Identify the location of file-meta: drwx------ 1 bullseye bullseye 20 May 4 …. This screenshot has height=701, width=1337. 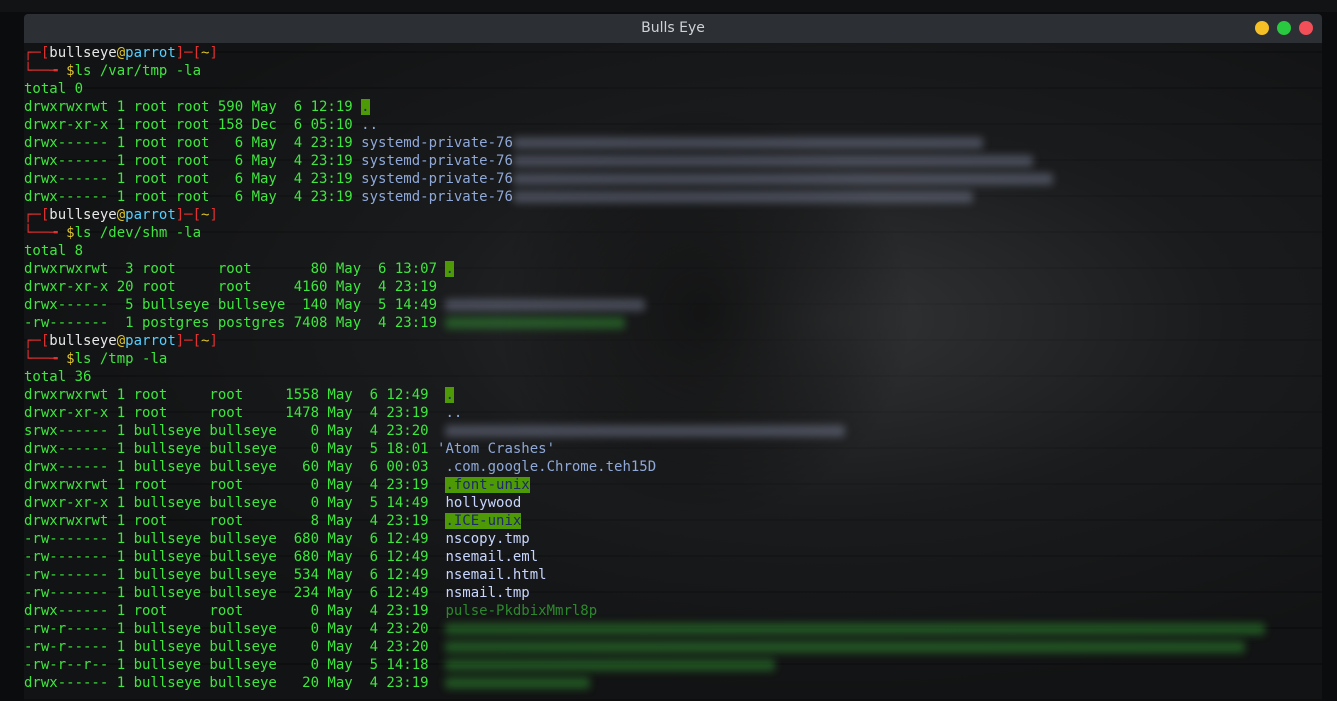
(235, 683).